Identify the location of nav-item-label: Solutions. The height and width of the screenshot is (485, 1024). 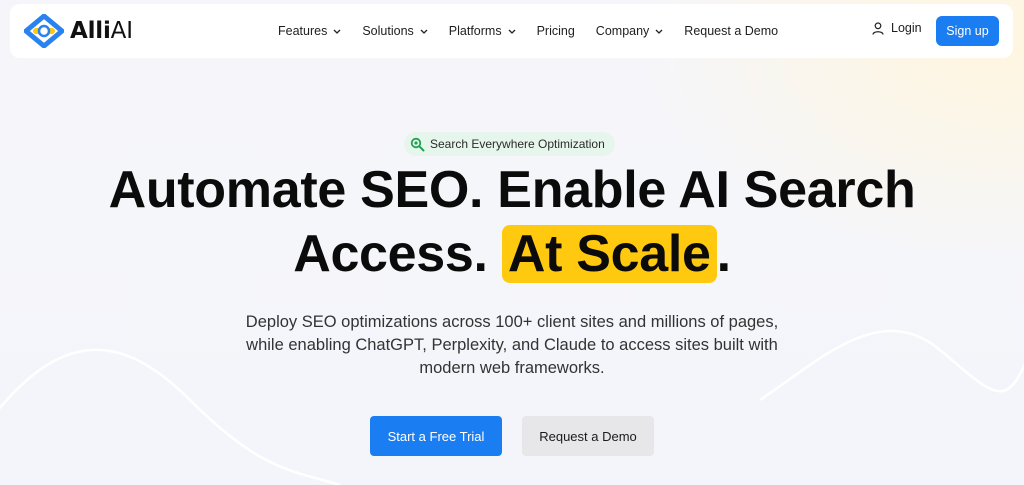
(388, 31).